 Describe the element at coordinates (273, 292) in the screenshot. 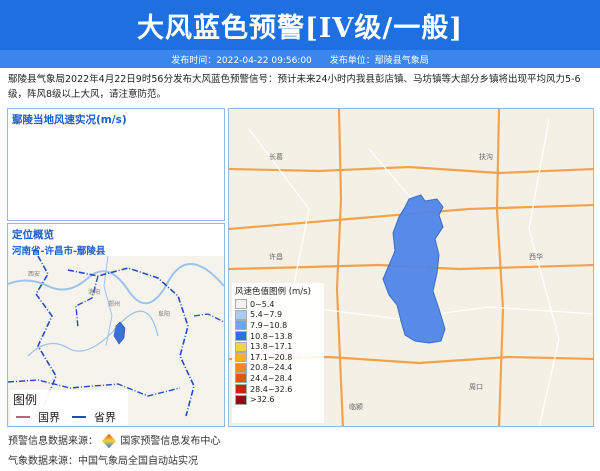

I see `wind-legend-title: 风速色值图例 (m/s)` at that location.